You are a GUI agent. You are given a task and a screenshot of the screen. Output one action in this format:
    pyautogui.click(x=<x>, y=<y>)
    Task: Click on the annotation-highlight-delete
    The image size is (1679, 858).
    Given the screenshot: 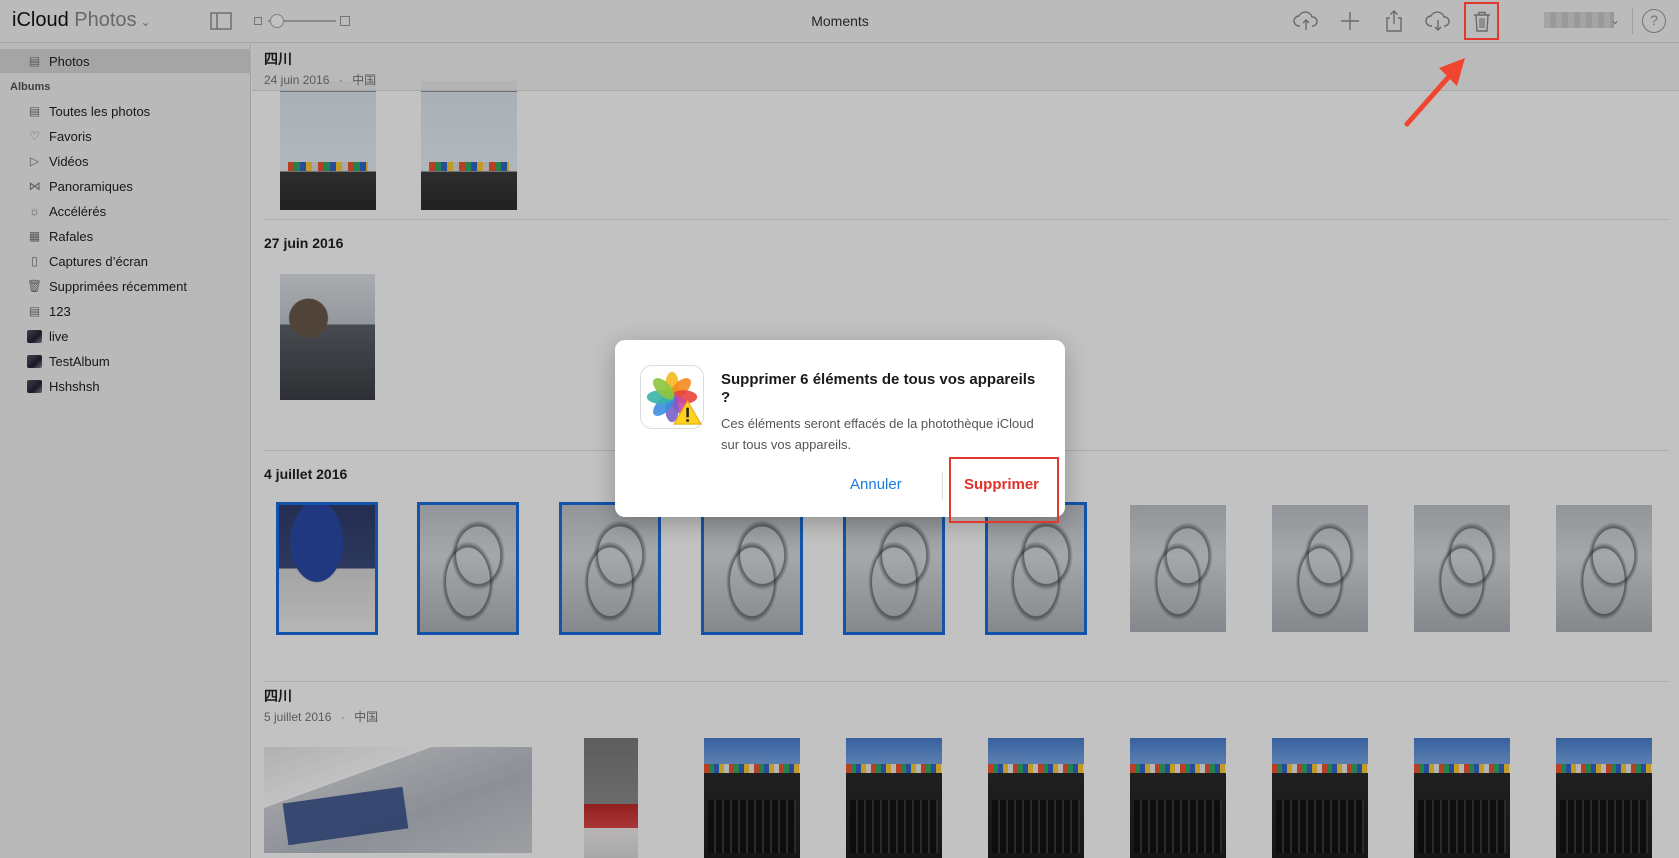 What is the action you would take?
    pyautogui.click(x=1004, y=490)
    